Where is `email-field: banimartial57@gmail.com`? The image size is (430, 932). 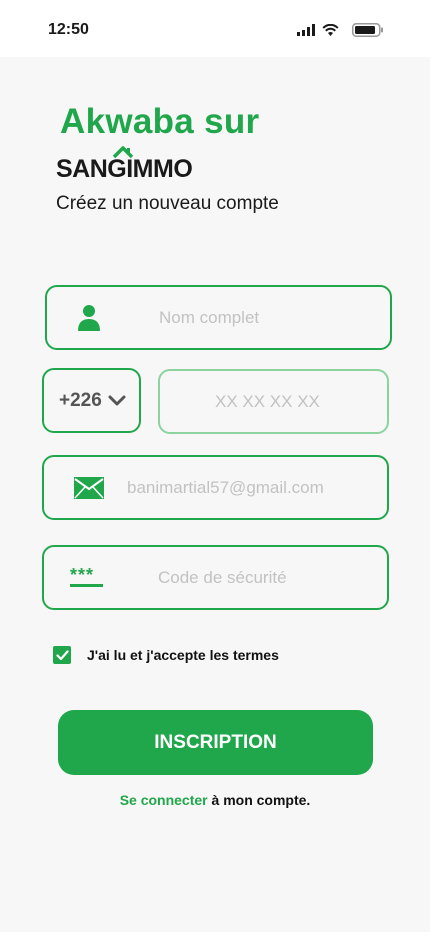 email-field: banimartial57@gmail.com is located at coordinates (215, 487).